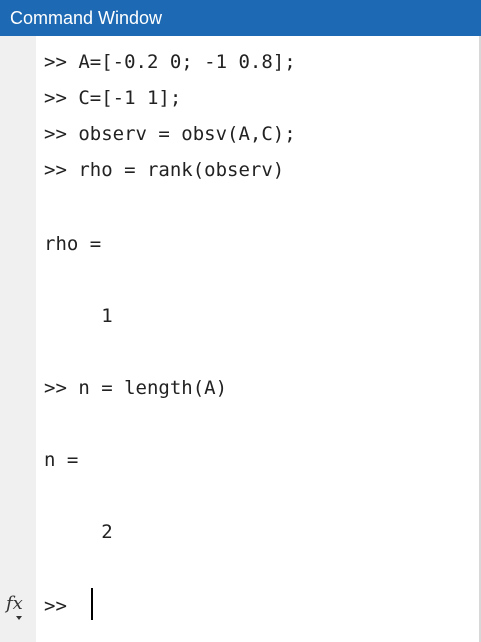 The image size is (481, 642). What do you see at coordinates (19, 618) in the screenshot?
I see `chevron-down-icon` at bounding box center [19, 618].